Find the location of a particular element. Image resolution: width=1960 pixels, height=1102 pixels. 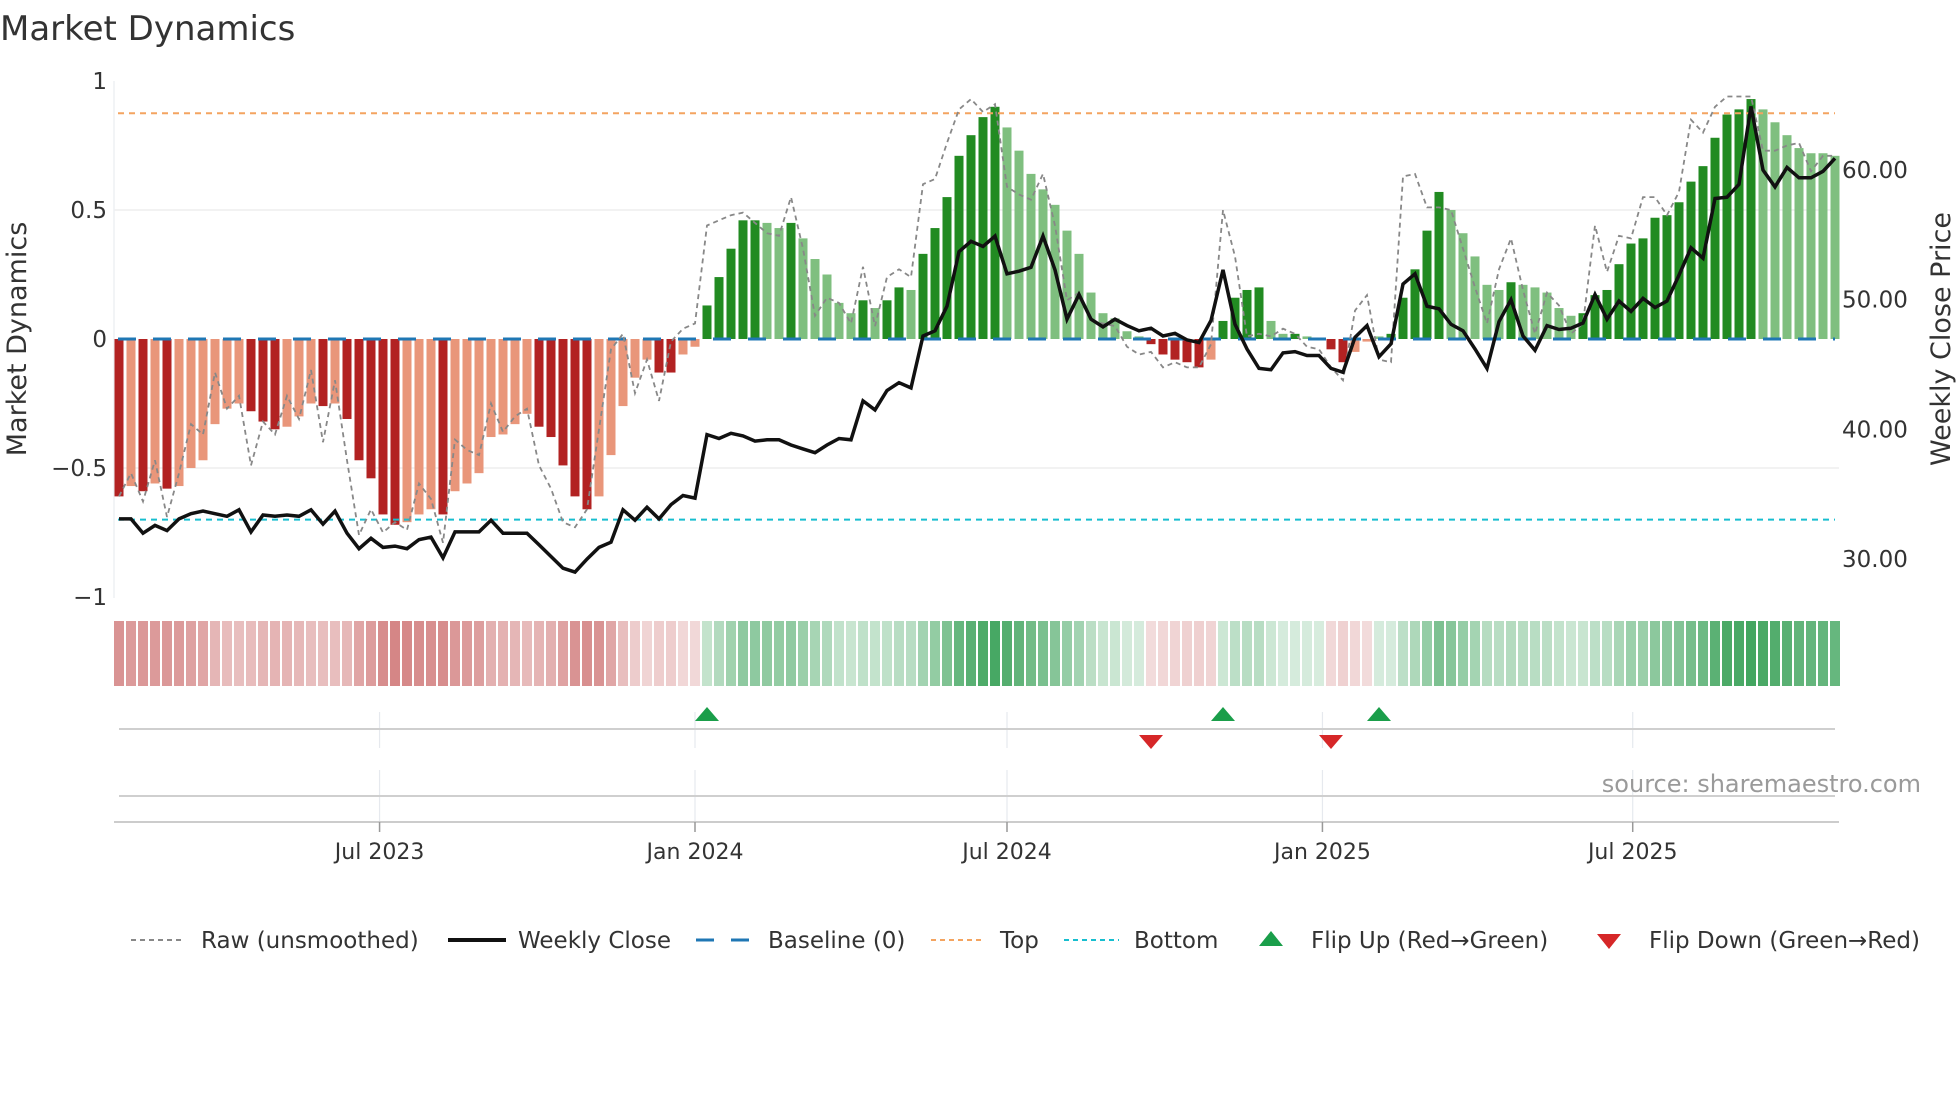

source-label: source: sharemaestro.com is located at coordinates (1761, 784).